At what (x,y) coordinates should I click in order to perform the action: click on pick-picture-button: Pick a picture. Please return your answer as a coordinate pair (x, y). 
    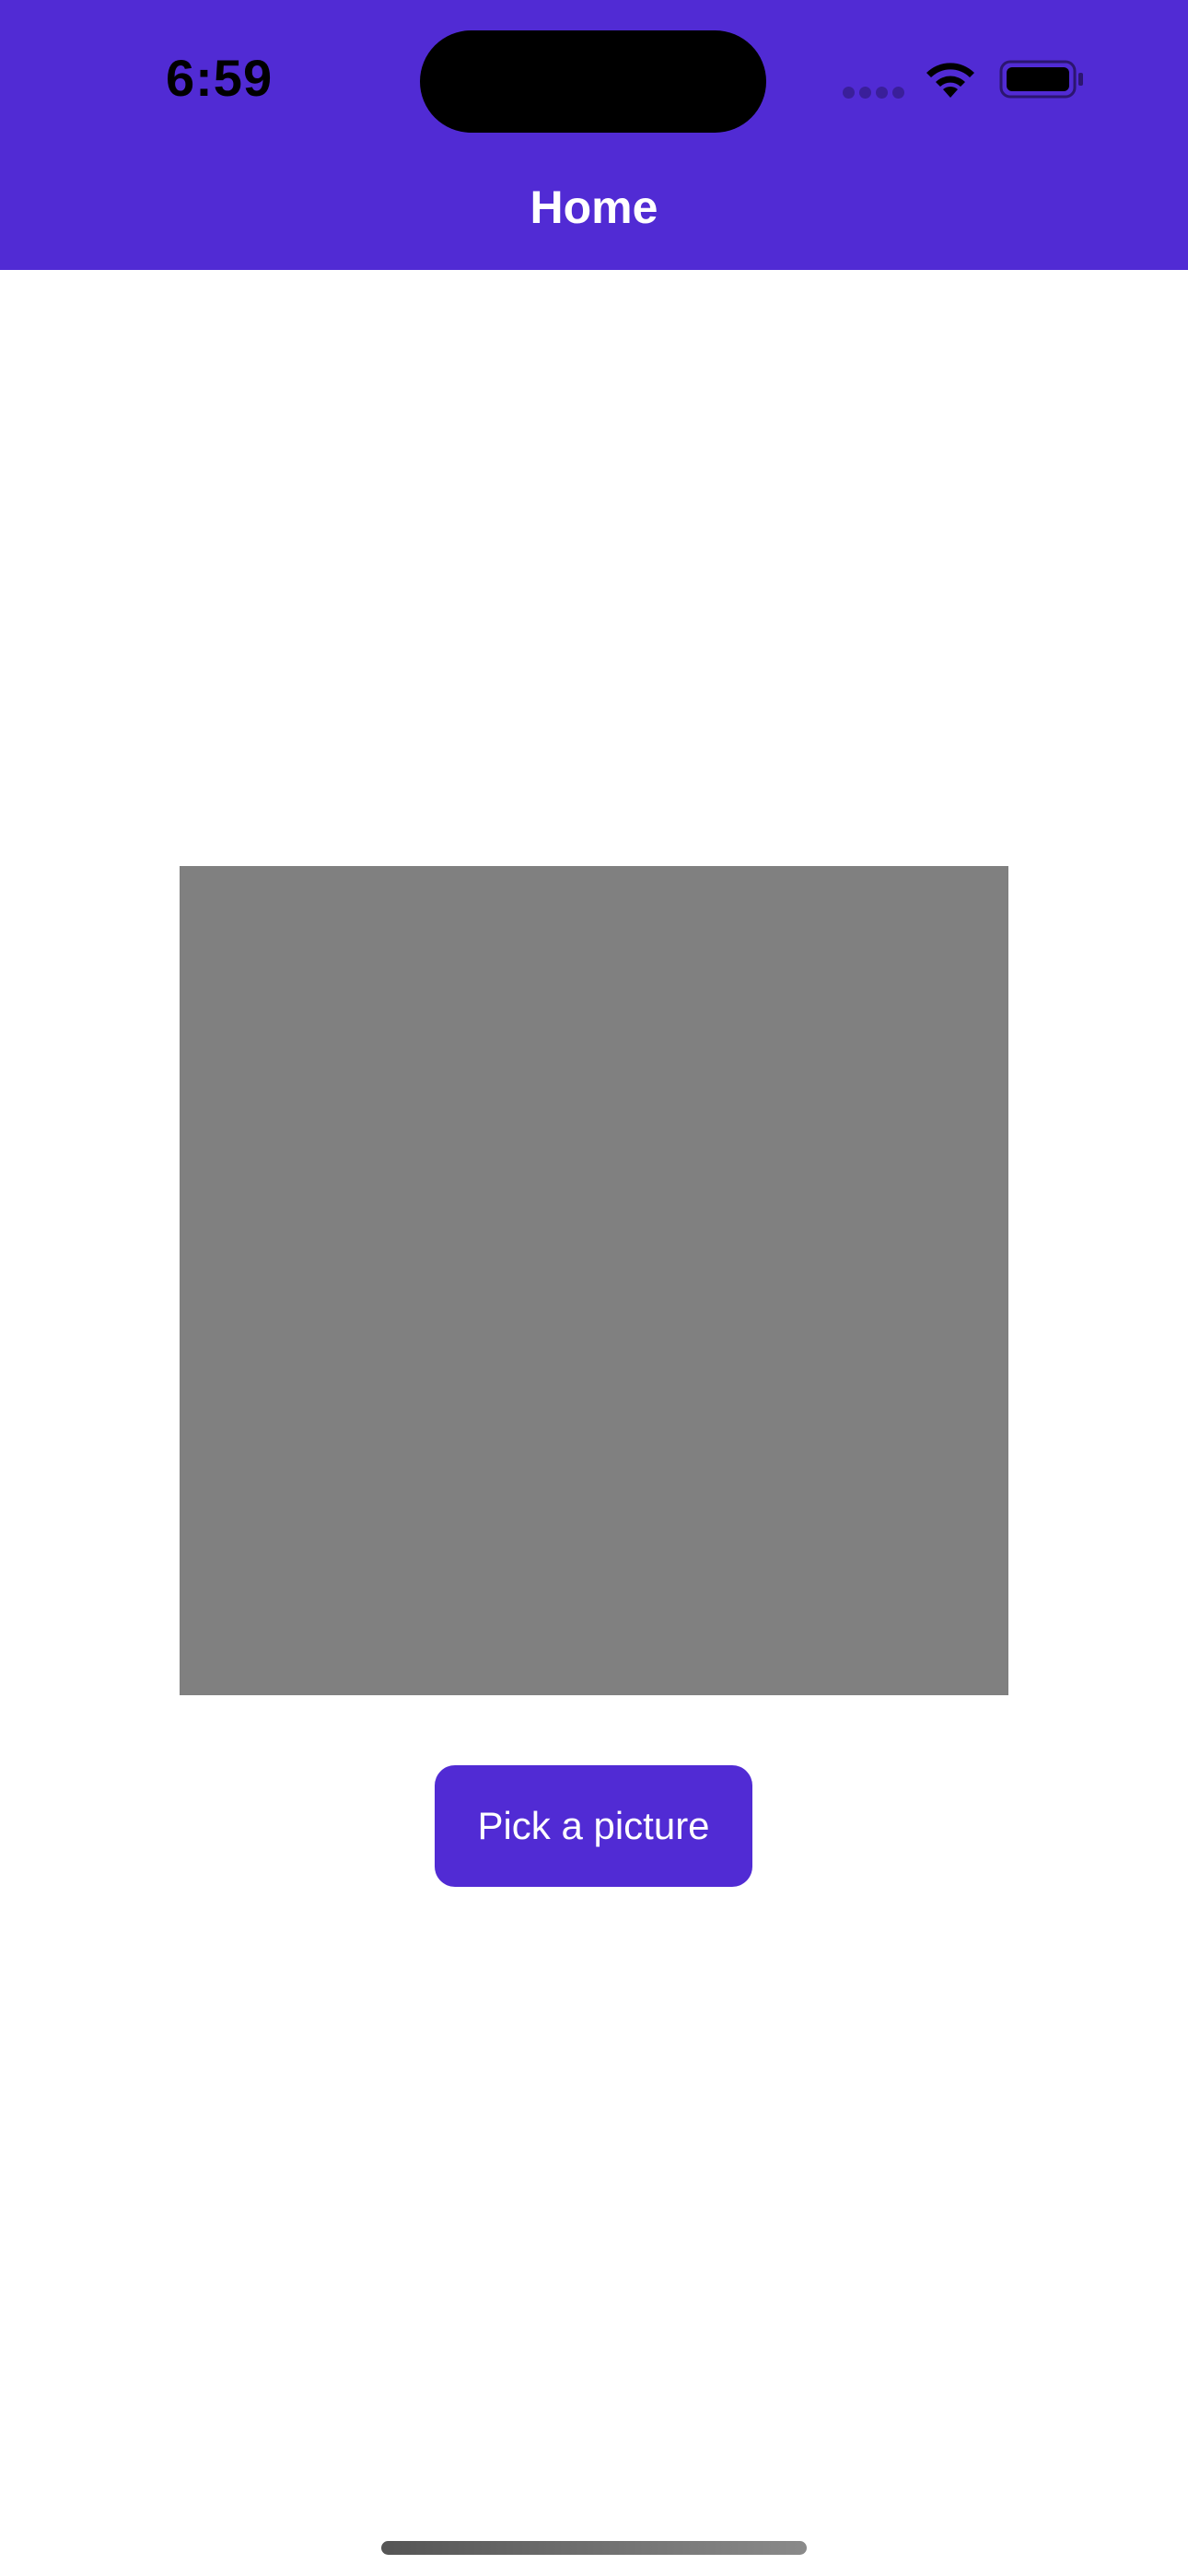
    Looking at the image, I should click on (593, 1826).